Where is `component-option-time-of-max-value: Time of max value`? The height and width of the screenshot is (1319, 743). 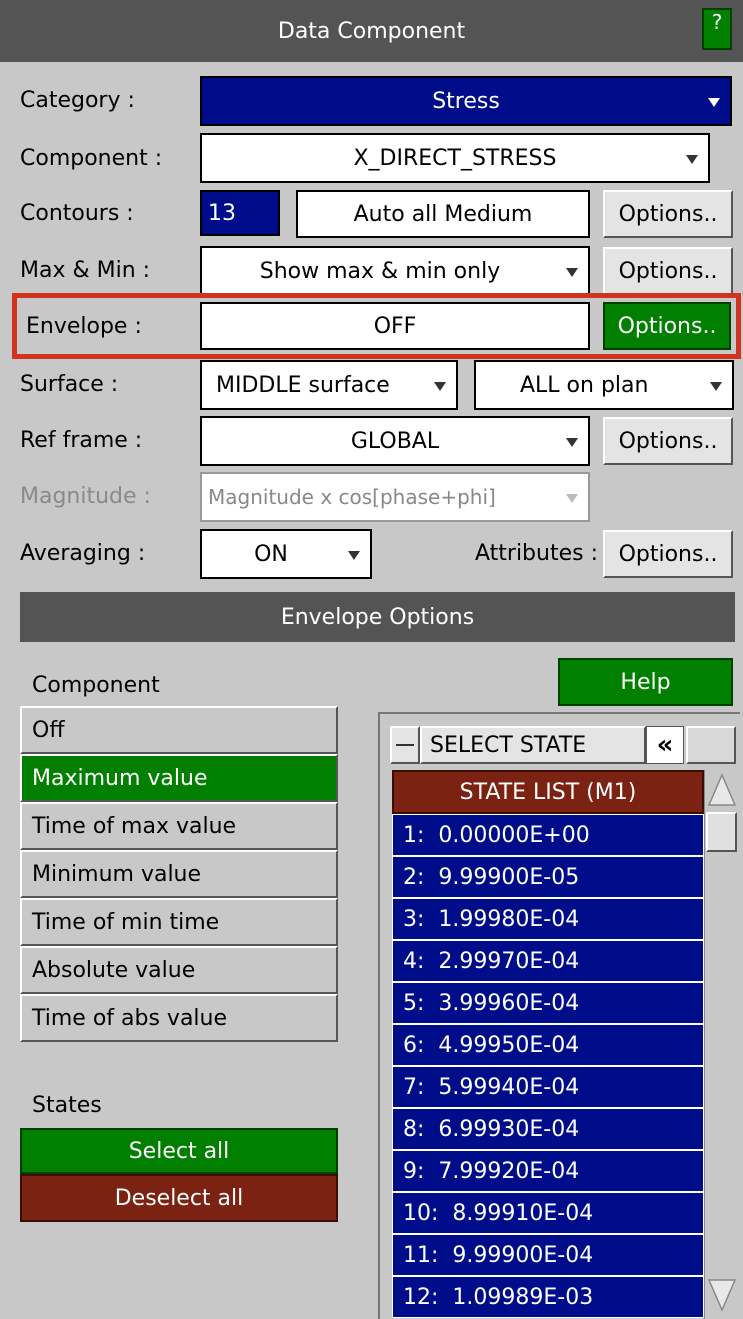
component-option-time-of-max-value: Time of max value is located at coordinates (179, 826).